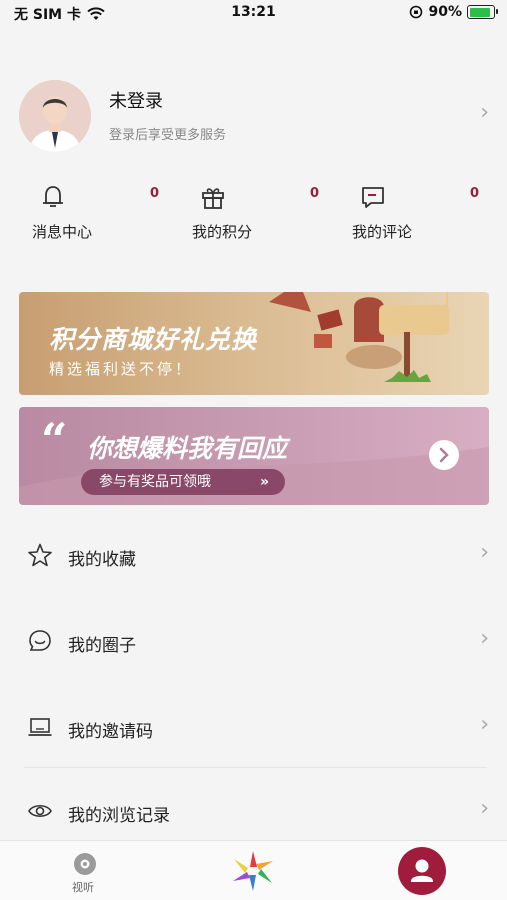 The height and width of the screenshot is (900, 507). I want to click on stat-label: 消息中心, so click(62, 232).